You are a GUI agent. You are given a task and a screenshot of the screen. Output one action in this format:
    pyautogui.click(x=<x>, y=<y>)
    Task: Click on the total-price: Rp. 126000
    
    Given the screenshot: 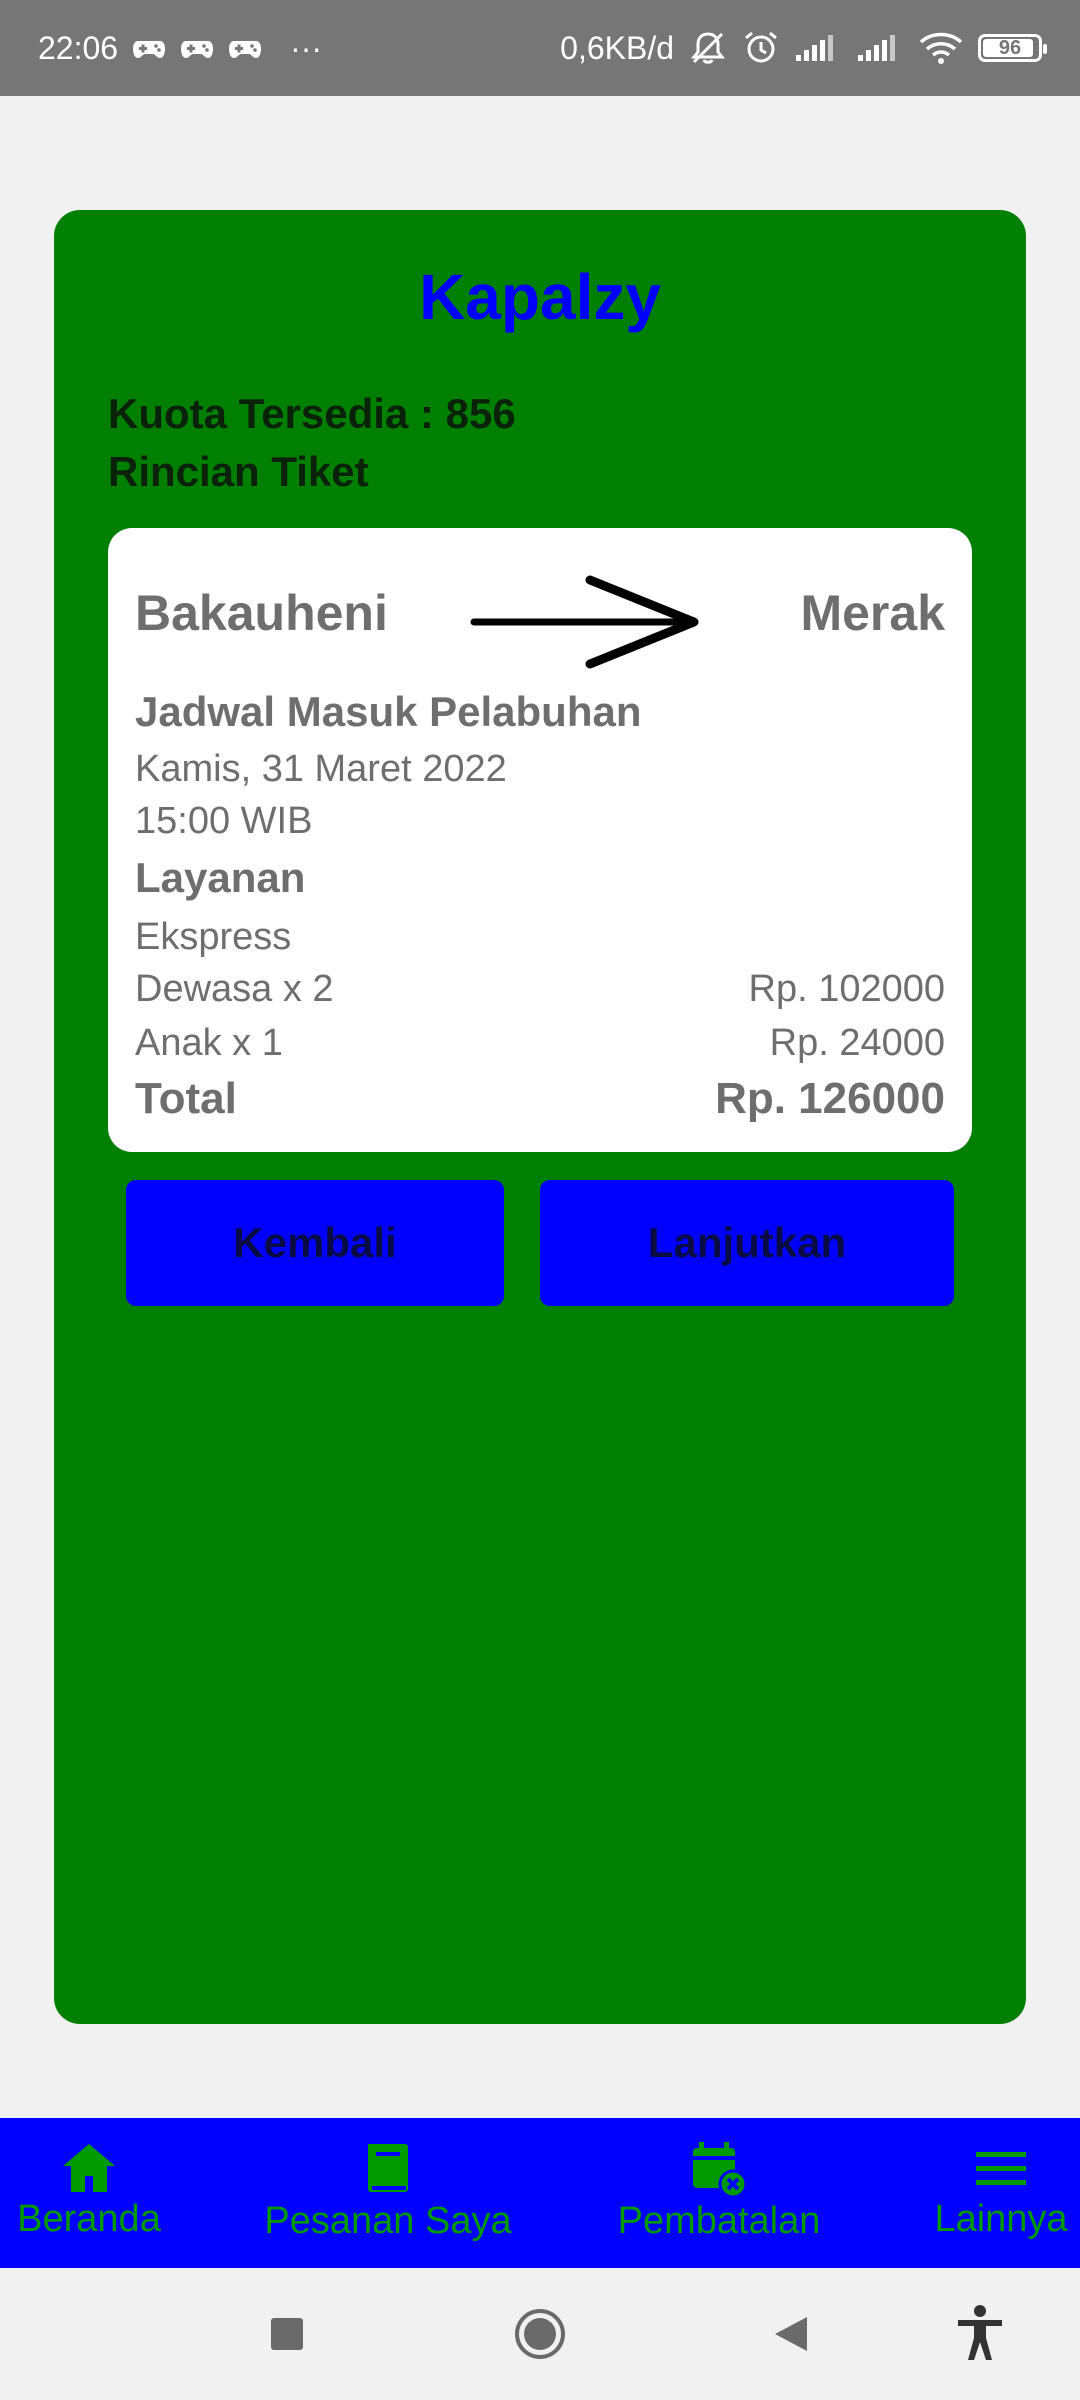 What is the action you would take?
    pyautogui.click(x=830, y=1098)
    